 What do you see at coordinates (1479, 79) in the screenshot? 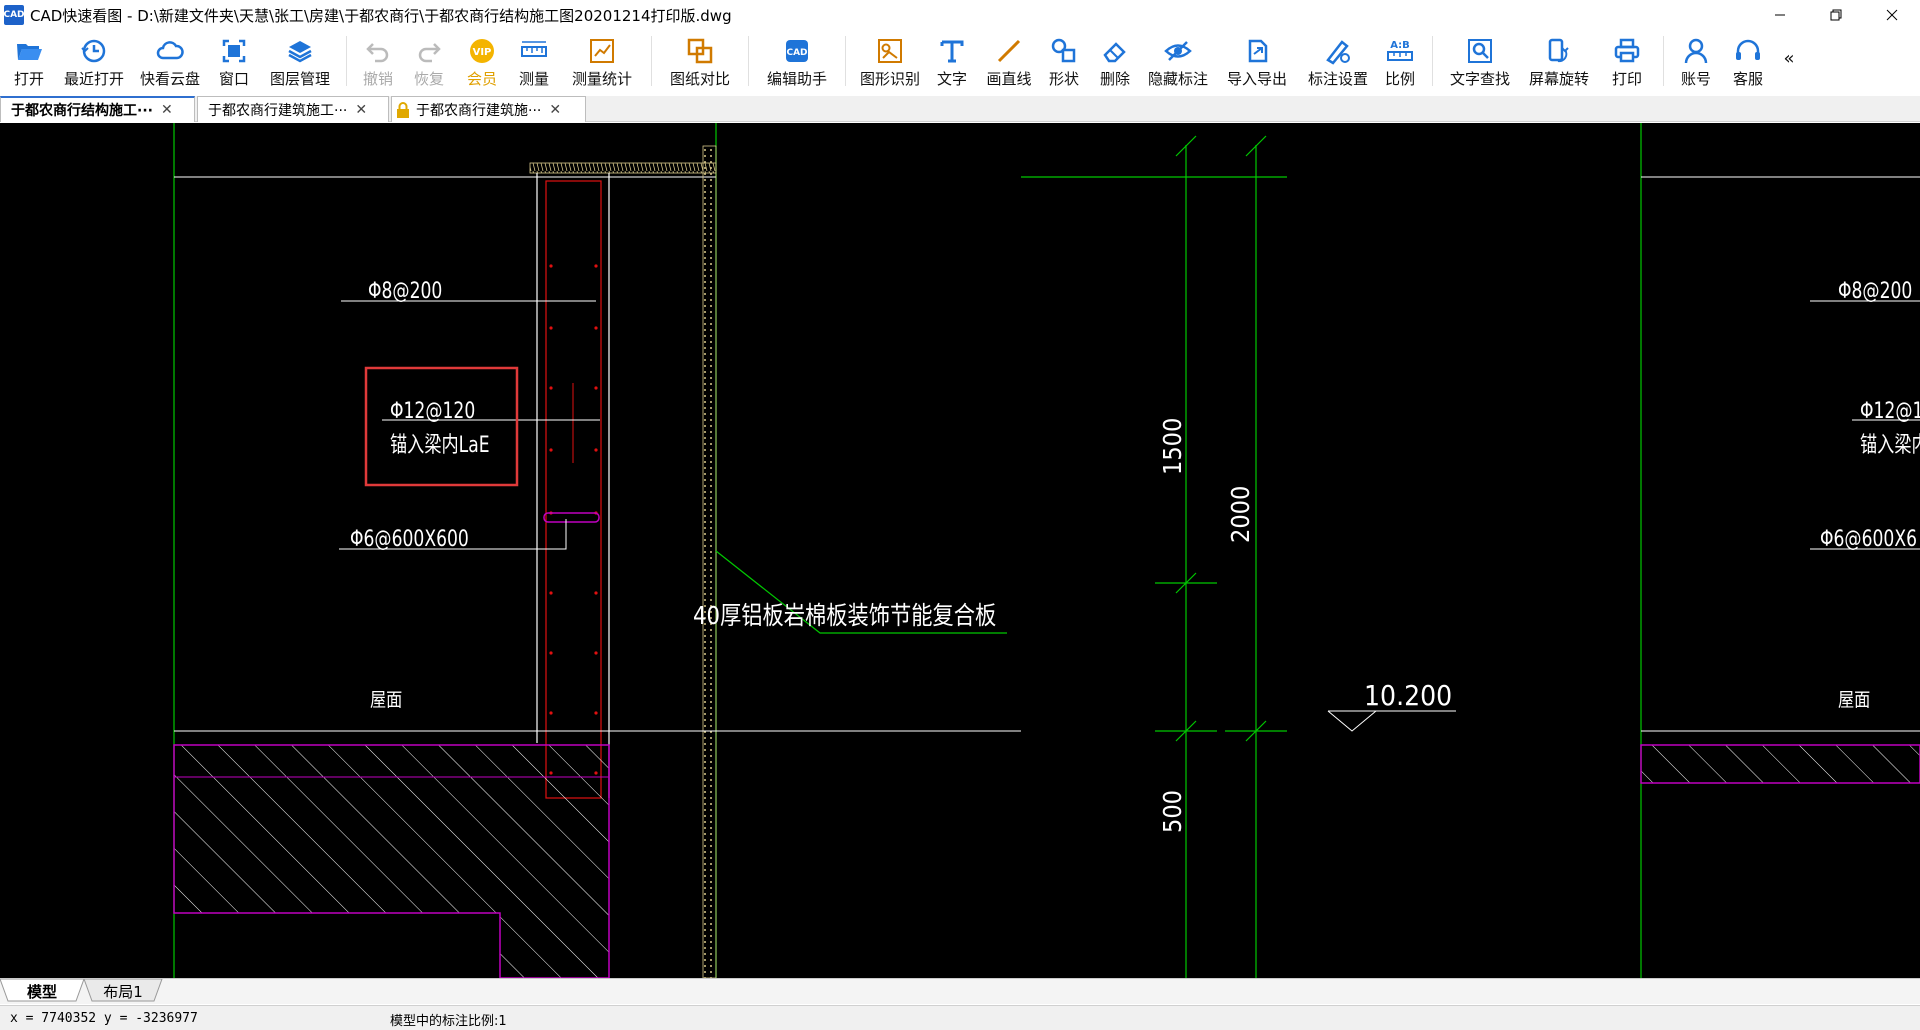
I see `text-search-label: 文字查找` at bounding box center [1479, 79].